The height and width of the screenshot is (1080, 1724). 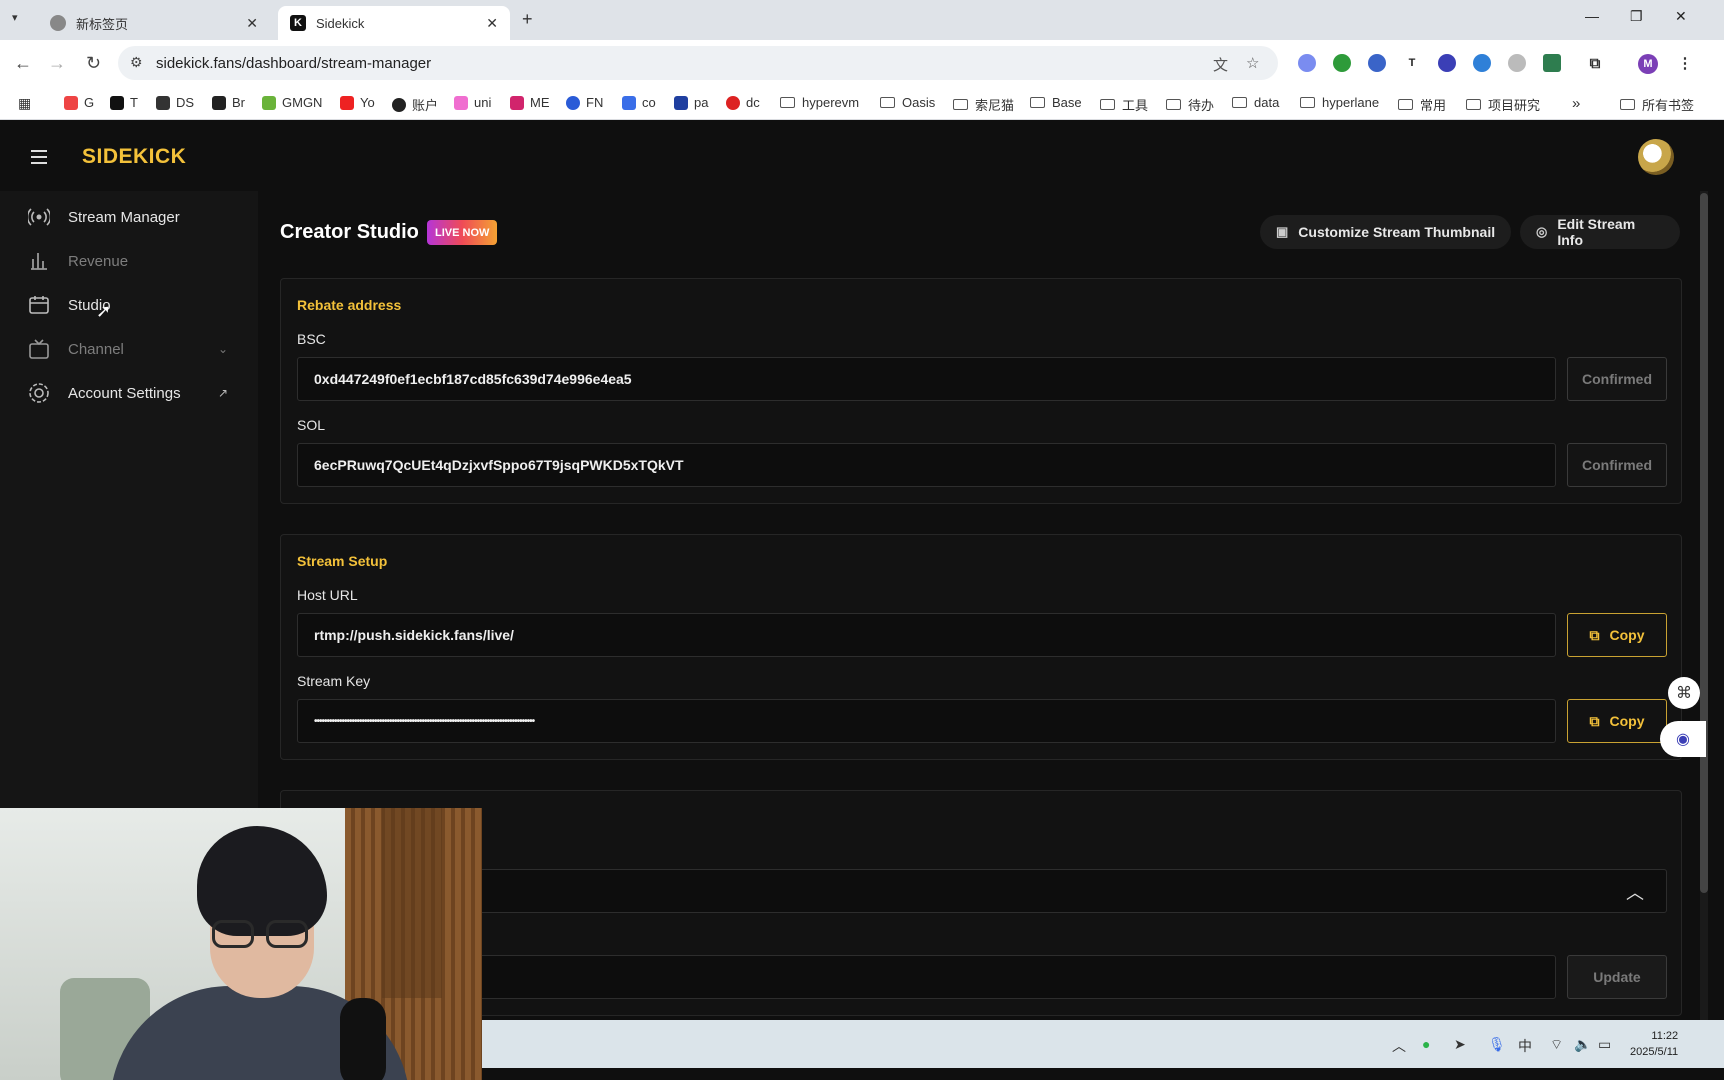 I want to click on webcam-person-glasses, so click(x=262, y=935).